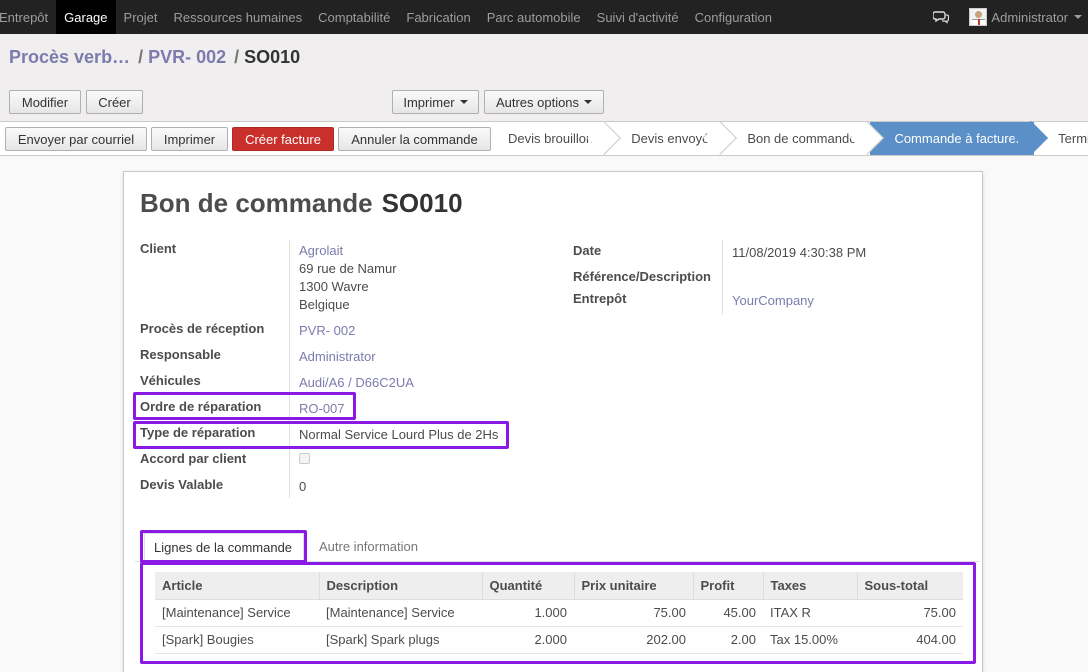 This screenshot has width=1088, height=672. Describe the element at coordinates (633, 640) in the screenshot. I see `cell-prix-unitaire: 202.00` at that location.